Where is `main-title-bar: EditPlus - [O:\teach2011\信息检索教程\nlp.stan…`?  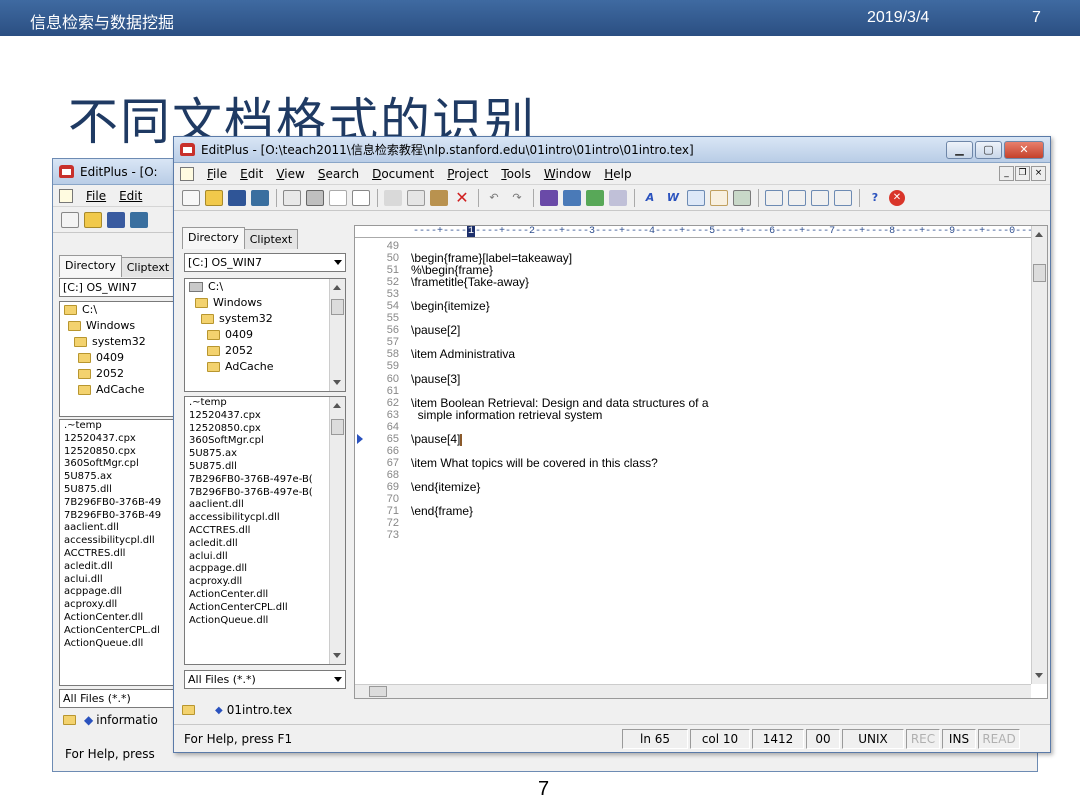
main-title-bar: EditPlus - [O:\teach2011\信息检索教程\nlp.stan… is located at coordinates (612, 150).